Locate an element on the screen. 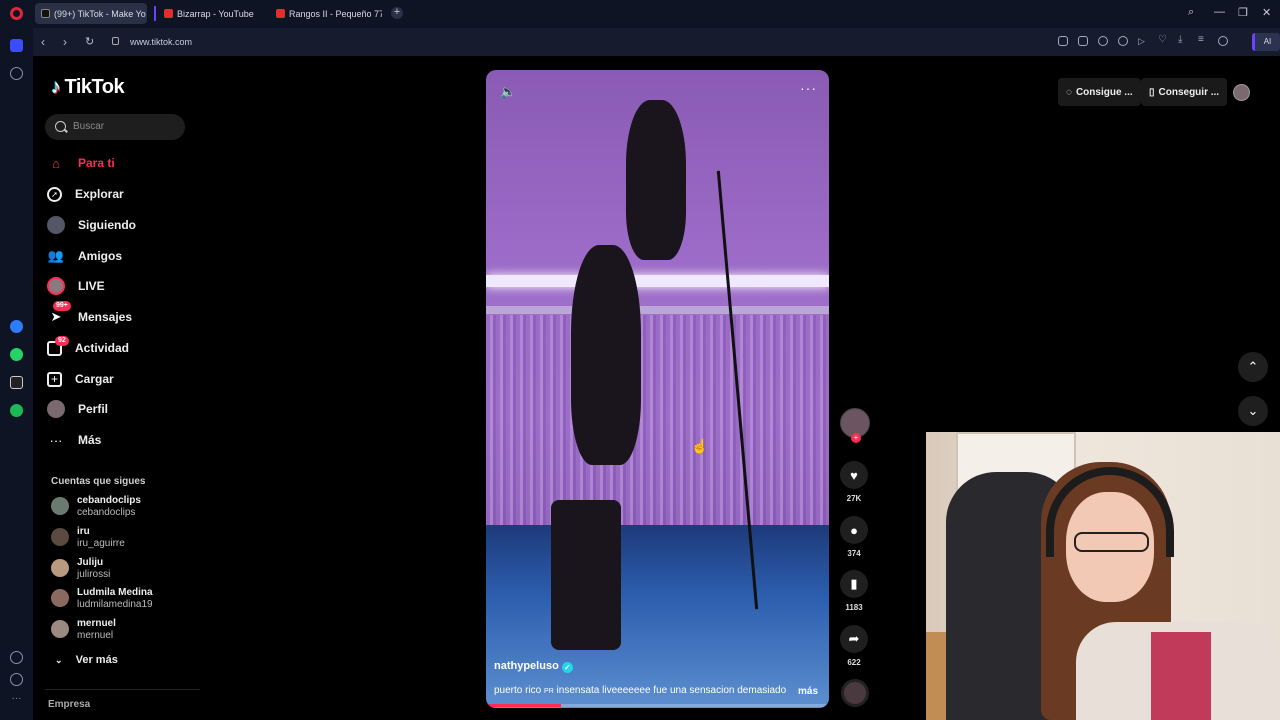 Image resolution: width=1280 pixels, height=720 pixels. camera-icon is located at coordinates (1083, 41).